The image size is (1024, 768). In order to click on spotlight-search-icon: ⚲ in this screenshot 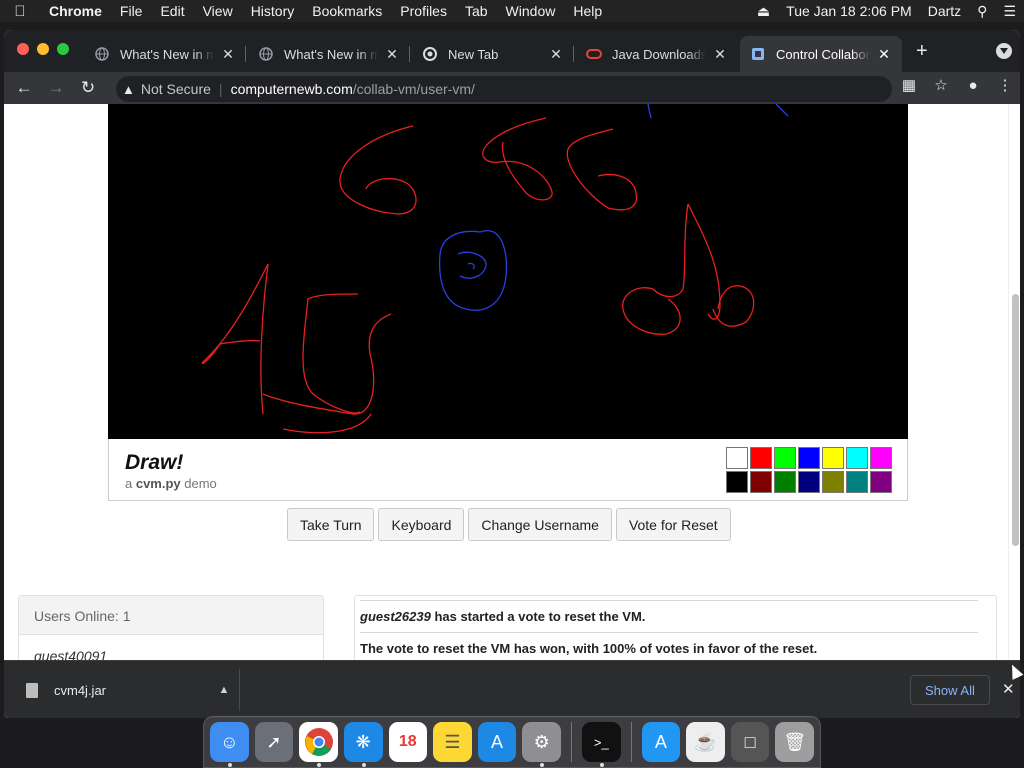, I will do `click(982, 11)`.